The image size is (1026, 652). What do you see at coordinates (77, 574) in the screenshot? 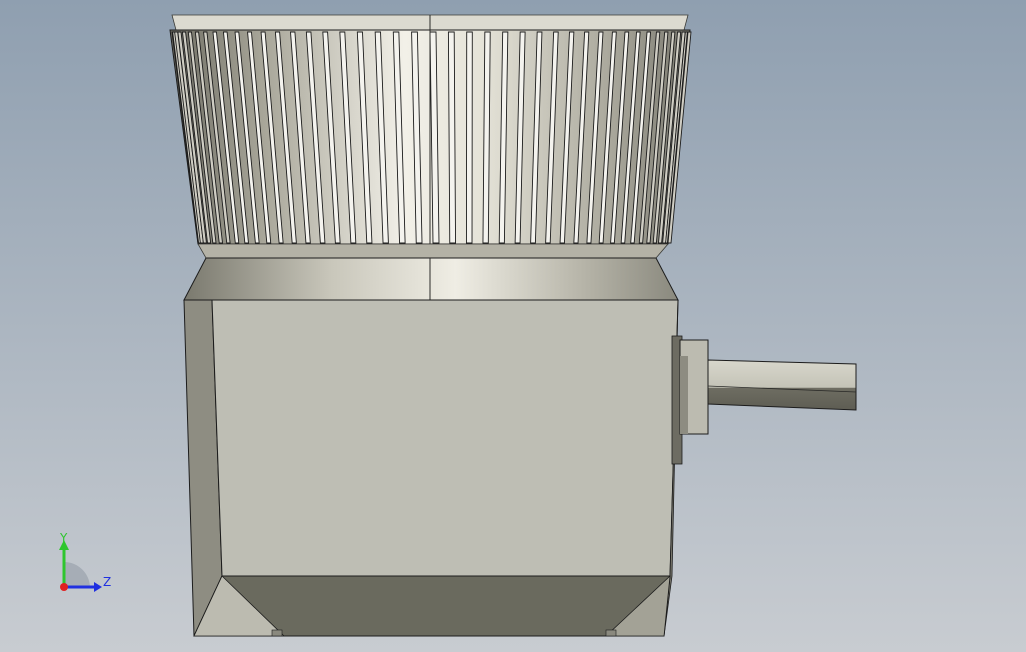
I see `triad-xy-plane-shading` at bounding box center [77, 574].